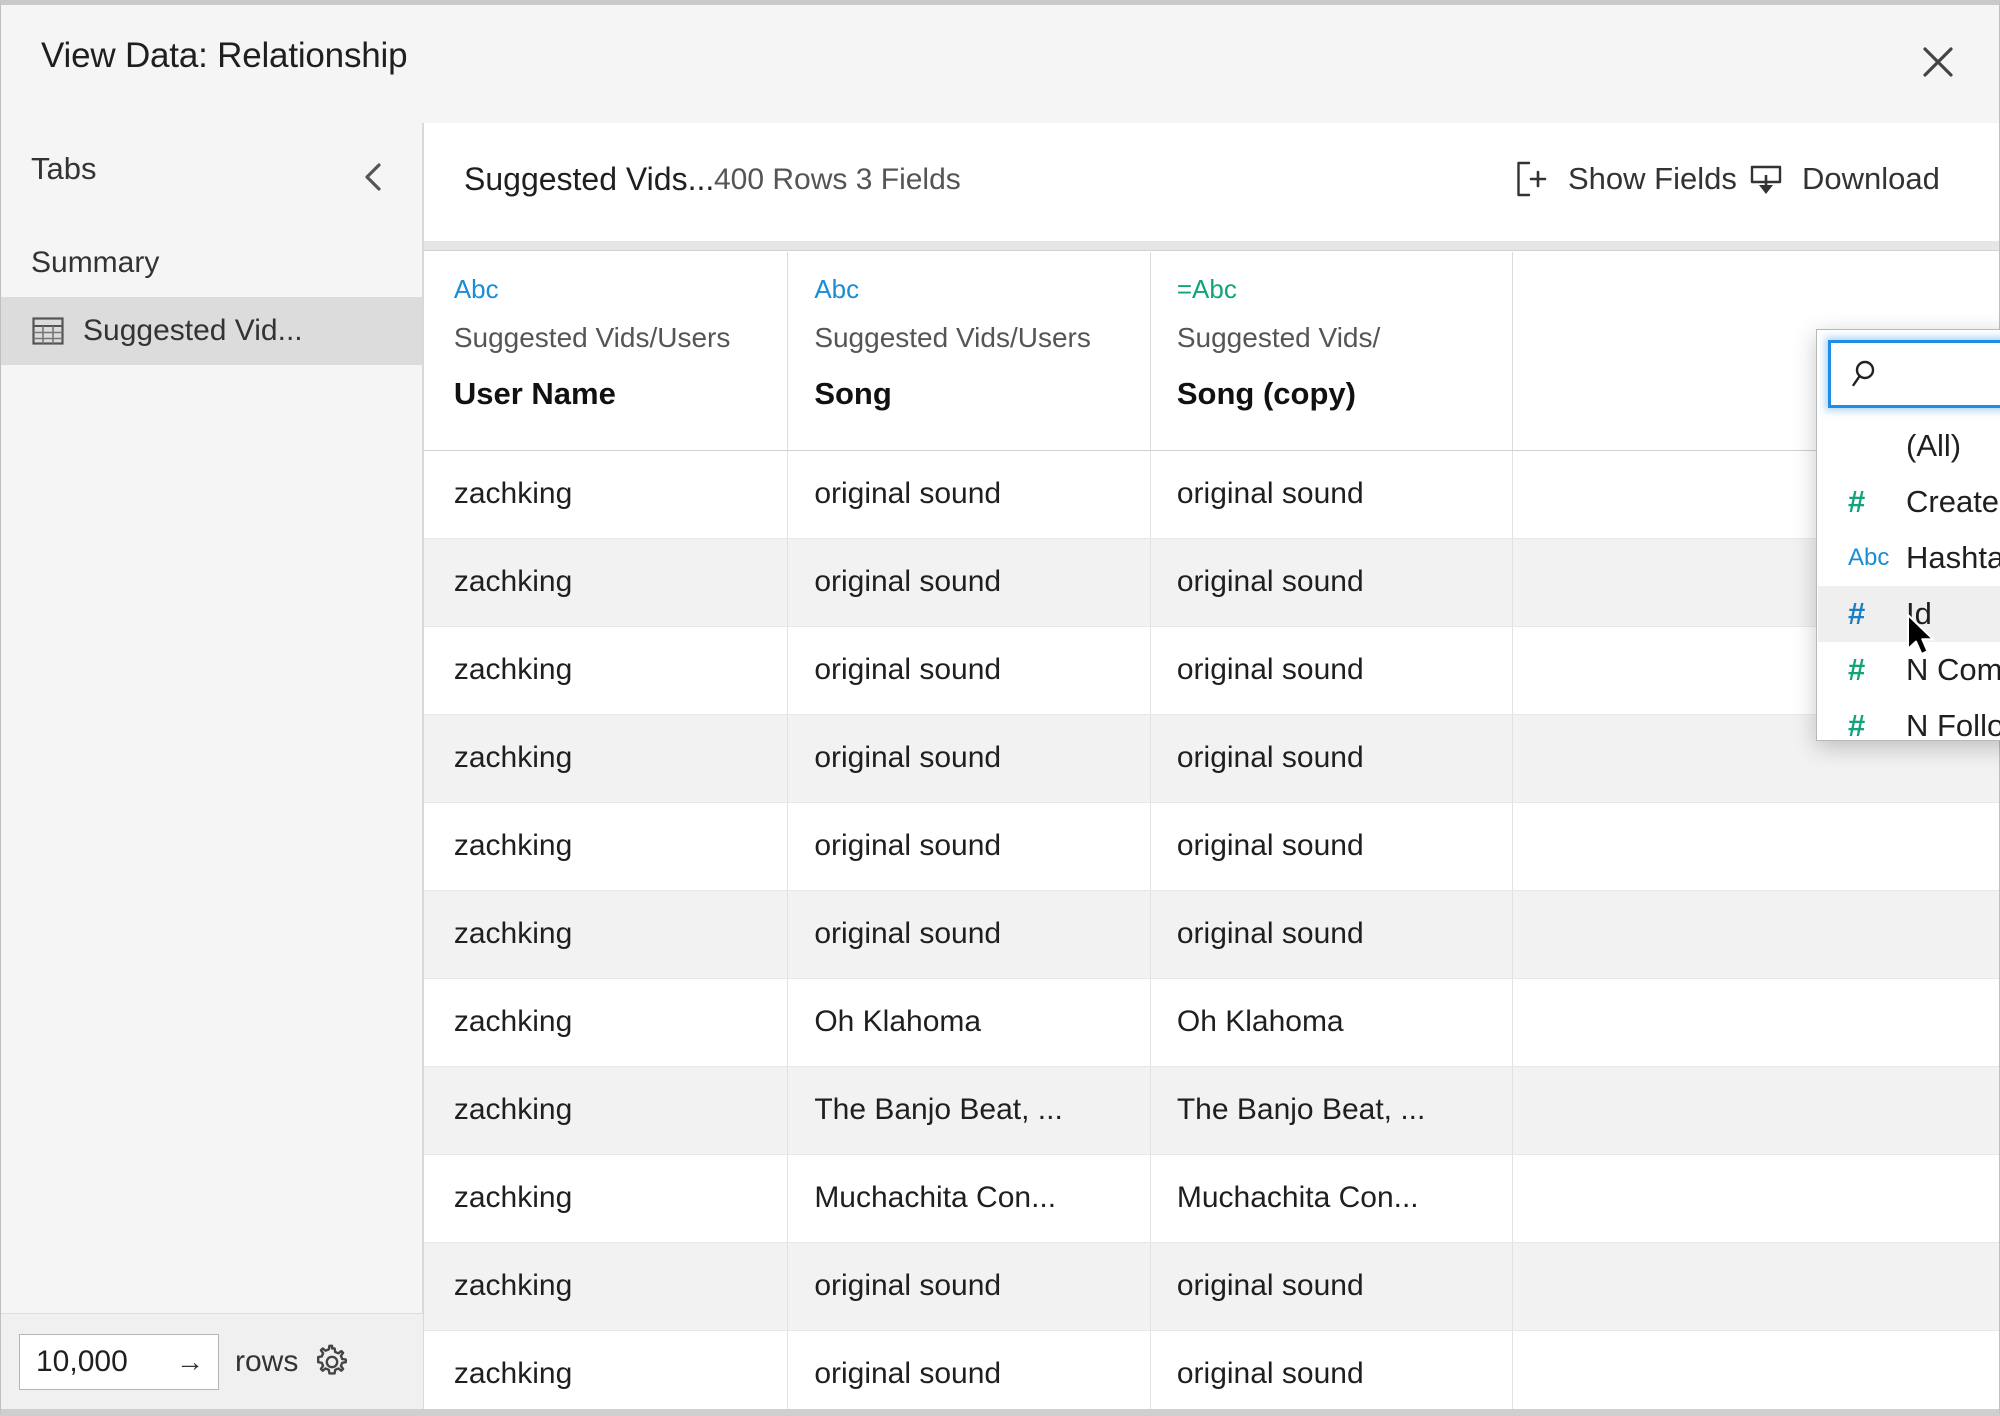 The height and width of the screenshot is (1416, 2000). What do you see at coordinates (1942, 374) in the screenshot?
I see `fields-search-input` at bounding box center [1942, 374].